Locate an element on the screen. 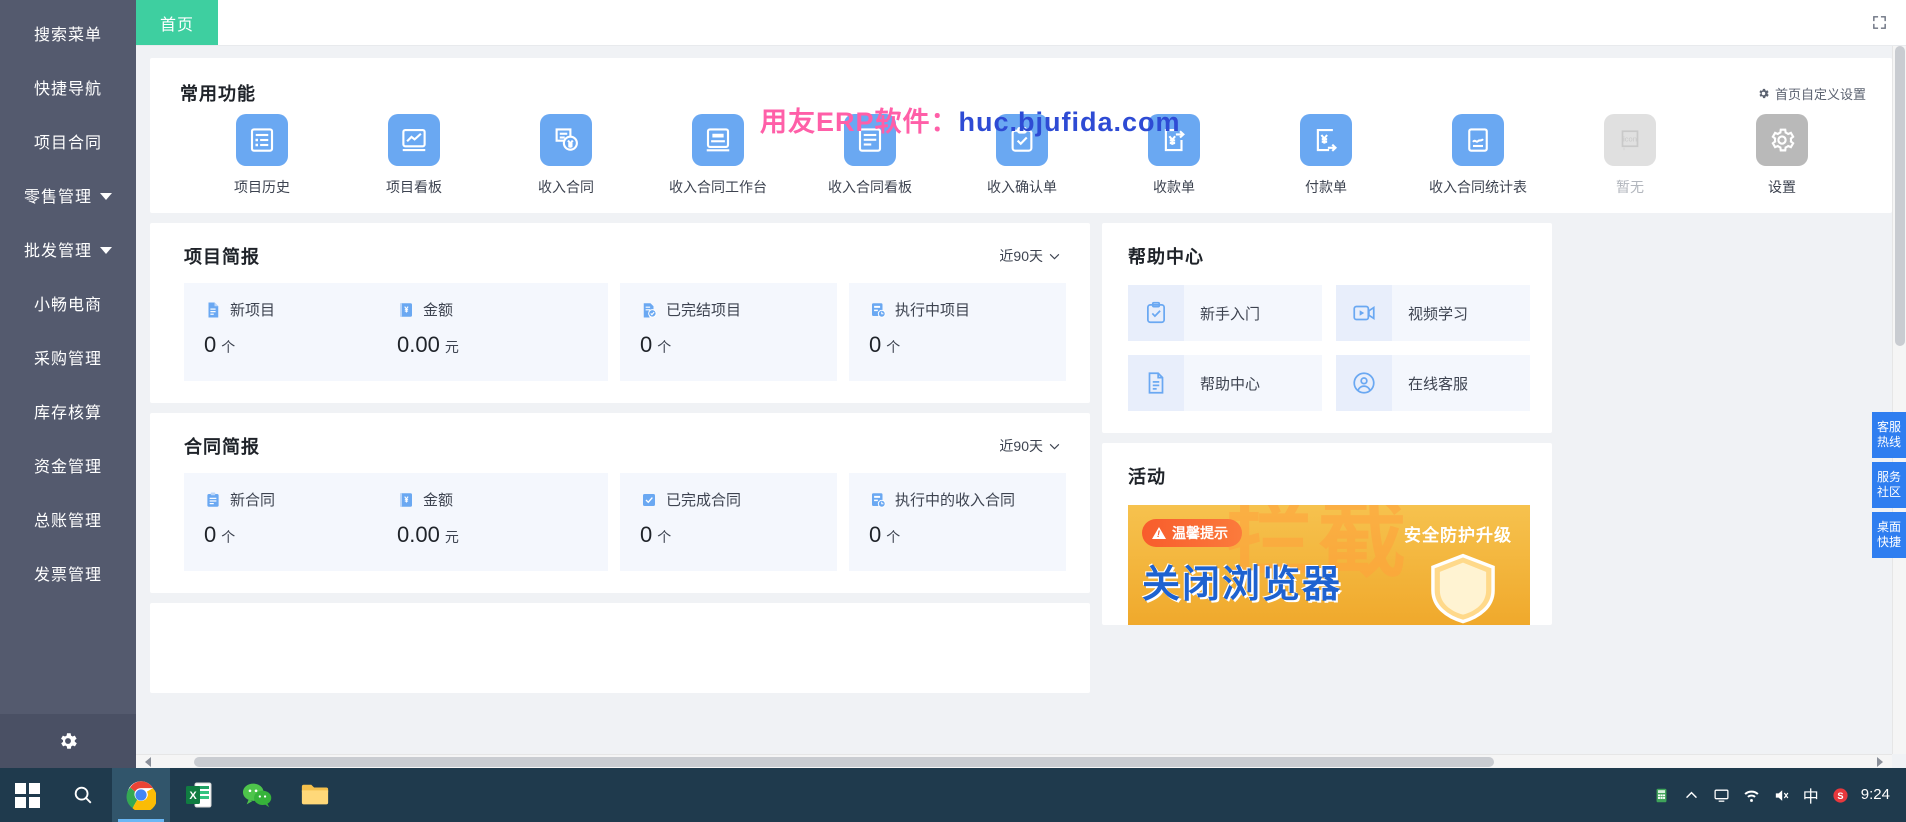  fullscreen-button is located at coordinates (1879, 22).